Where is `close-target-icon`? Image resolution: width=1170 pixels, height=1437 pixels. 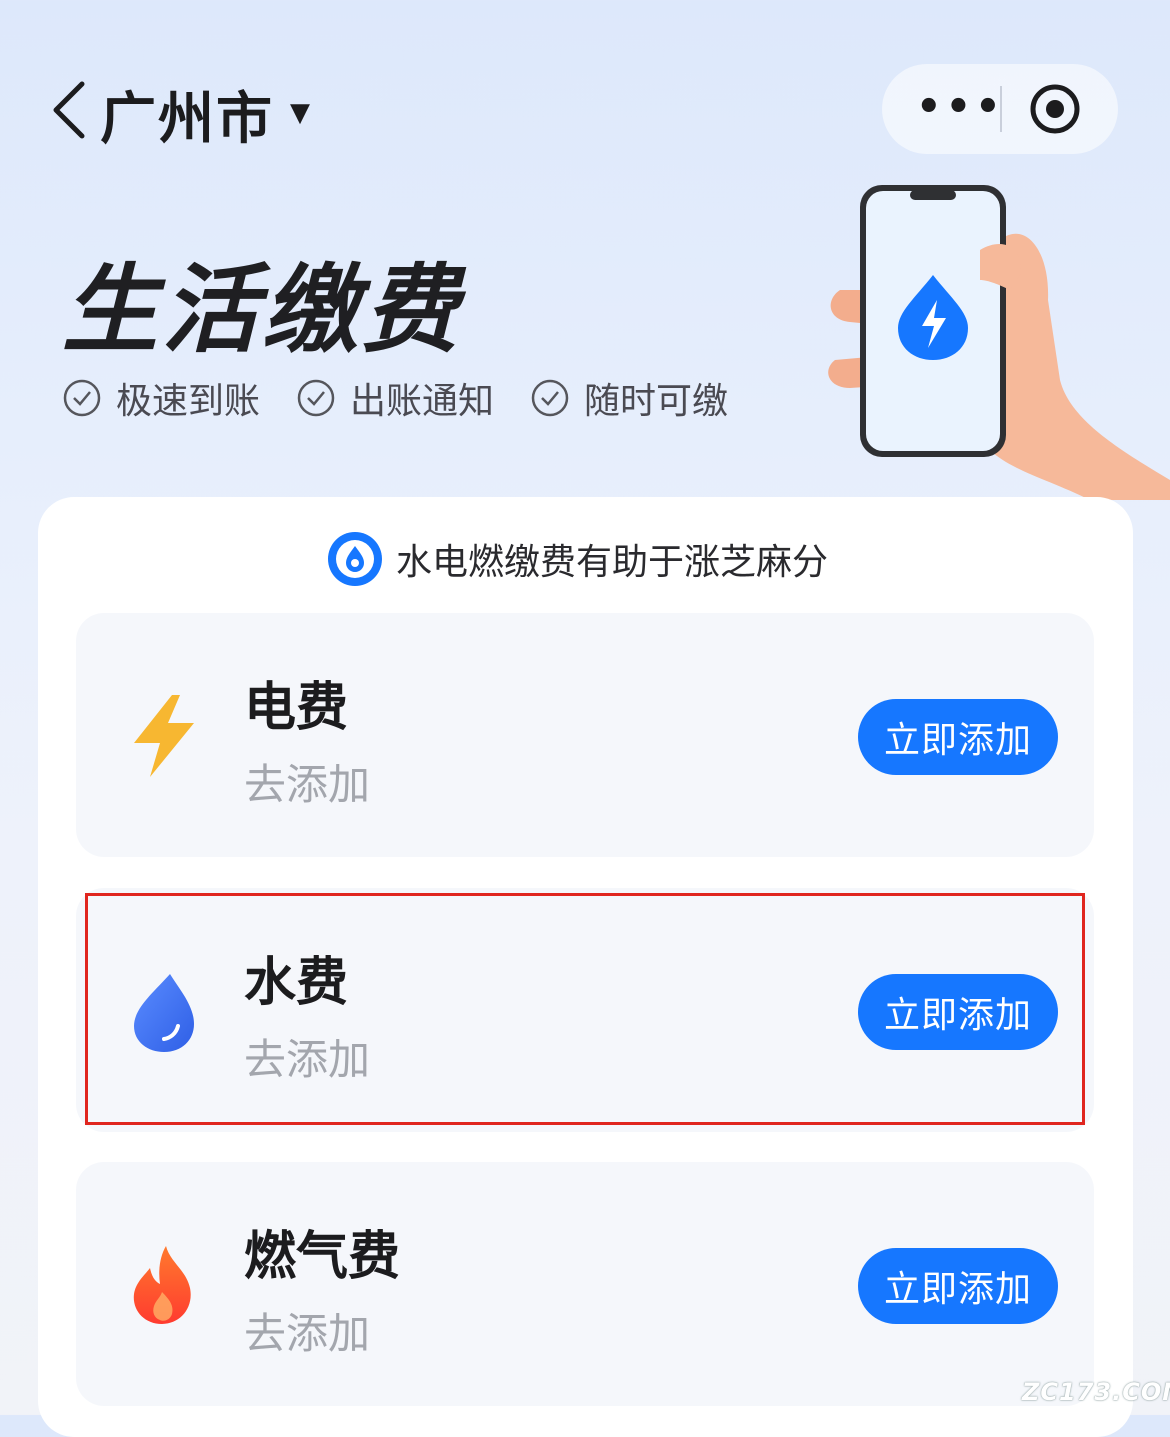 close-target-icon is located at coordinates (1055, 109).